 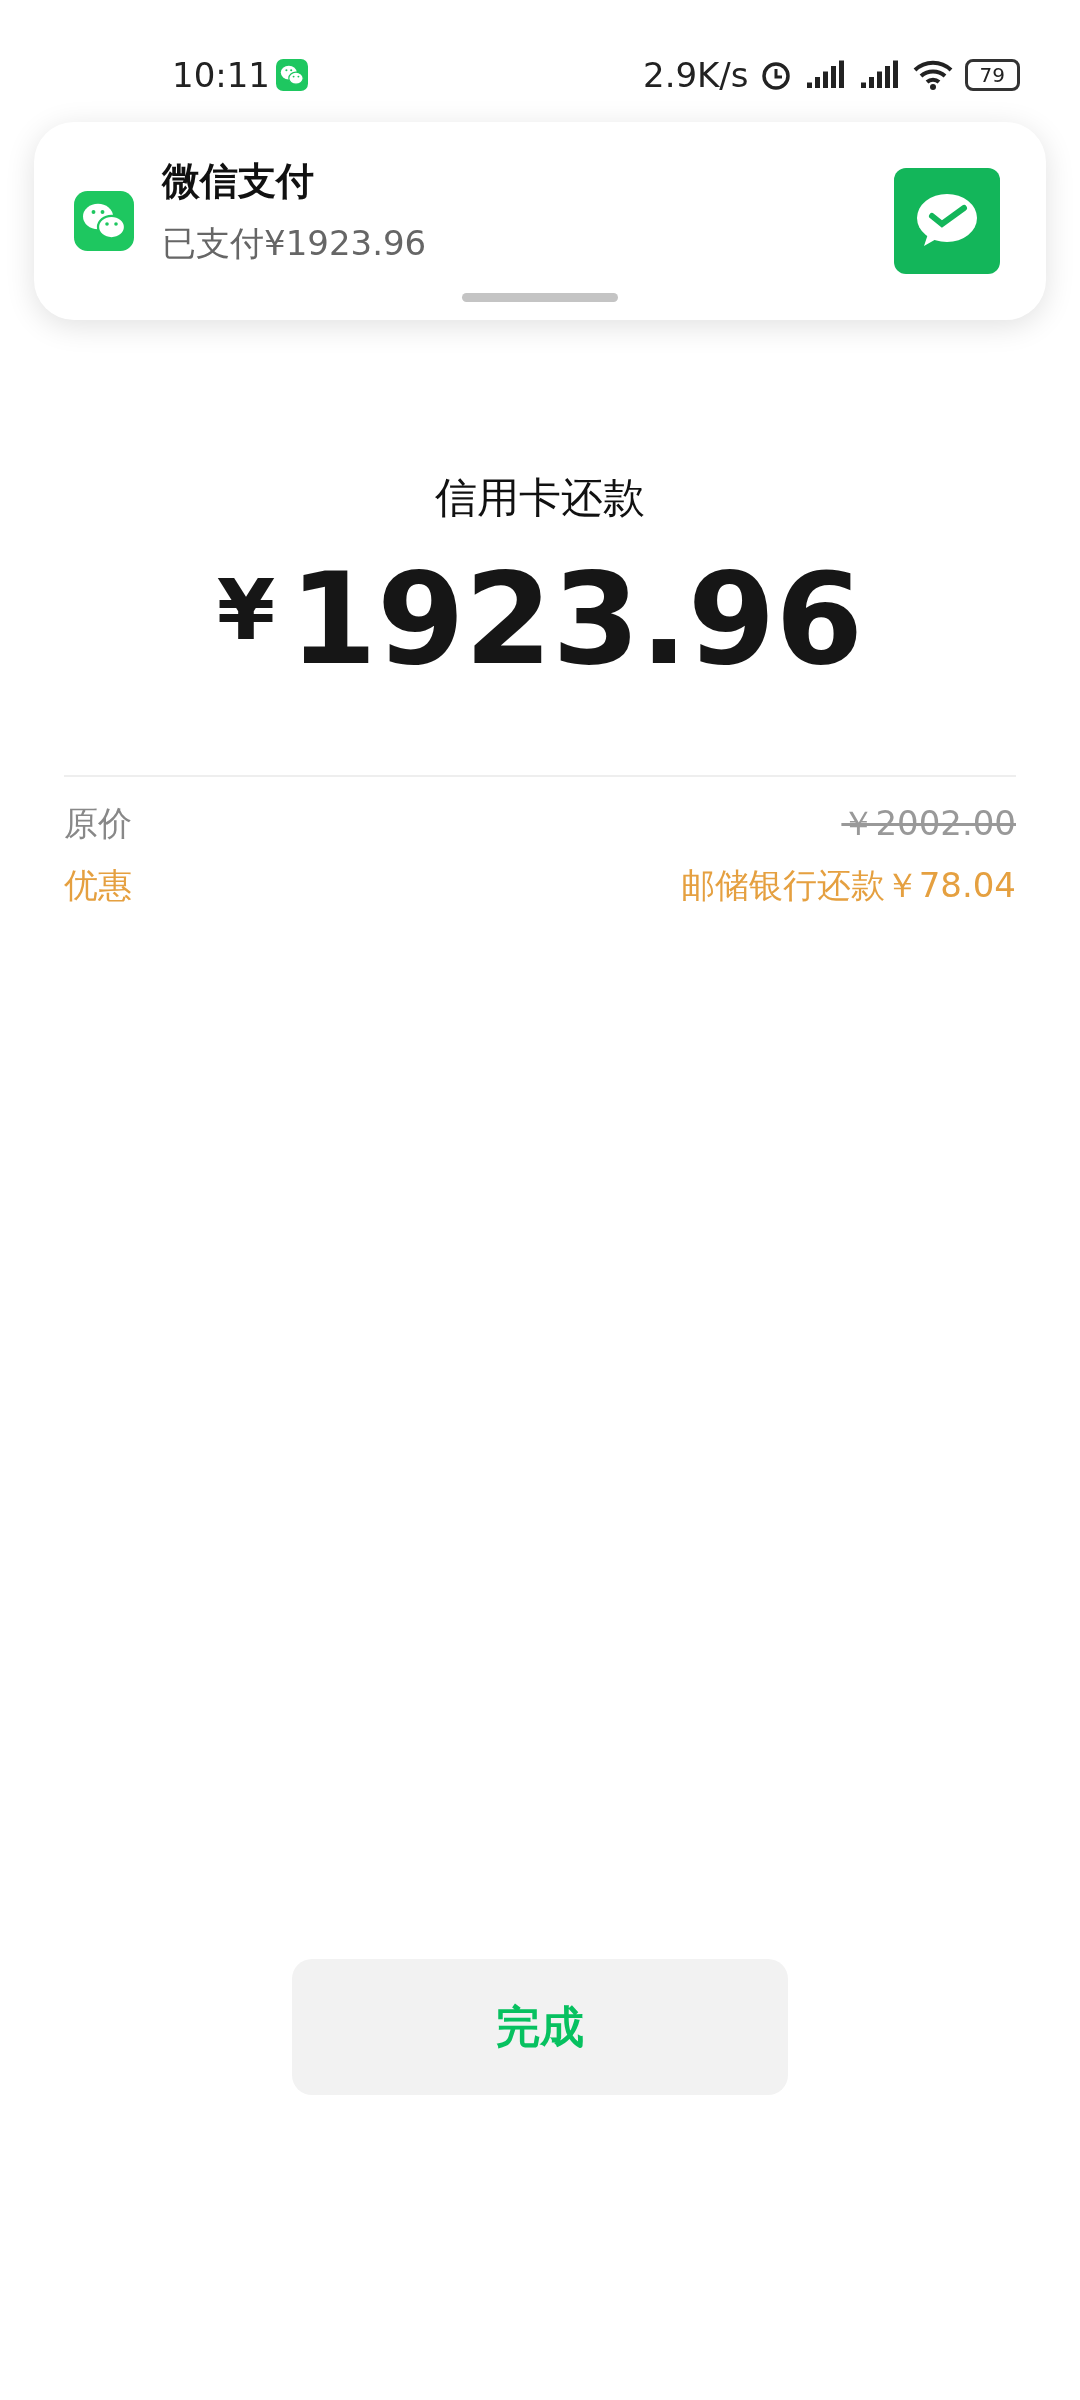 What do you see at coordinates (238, 181) in the screenshot?
I see `notification-title: 微信支付` at bounding box center [238, 181].